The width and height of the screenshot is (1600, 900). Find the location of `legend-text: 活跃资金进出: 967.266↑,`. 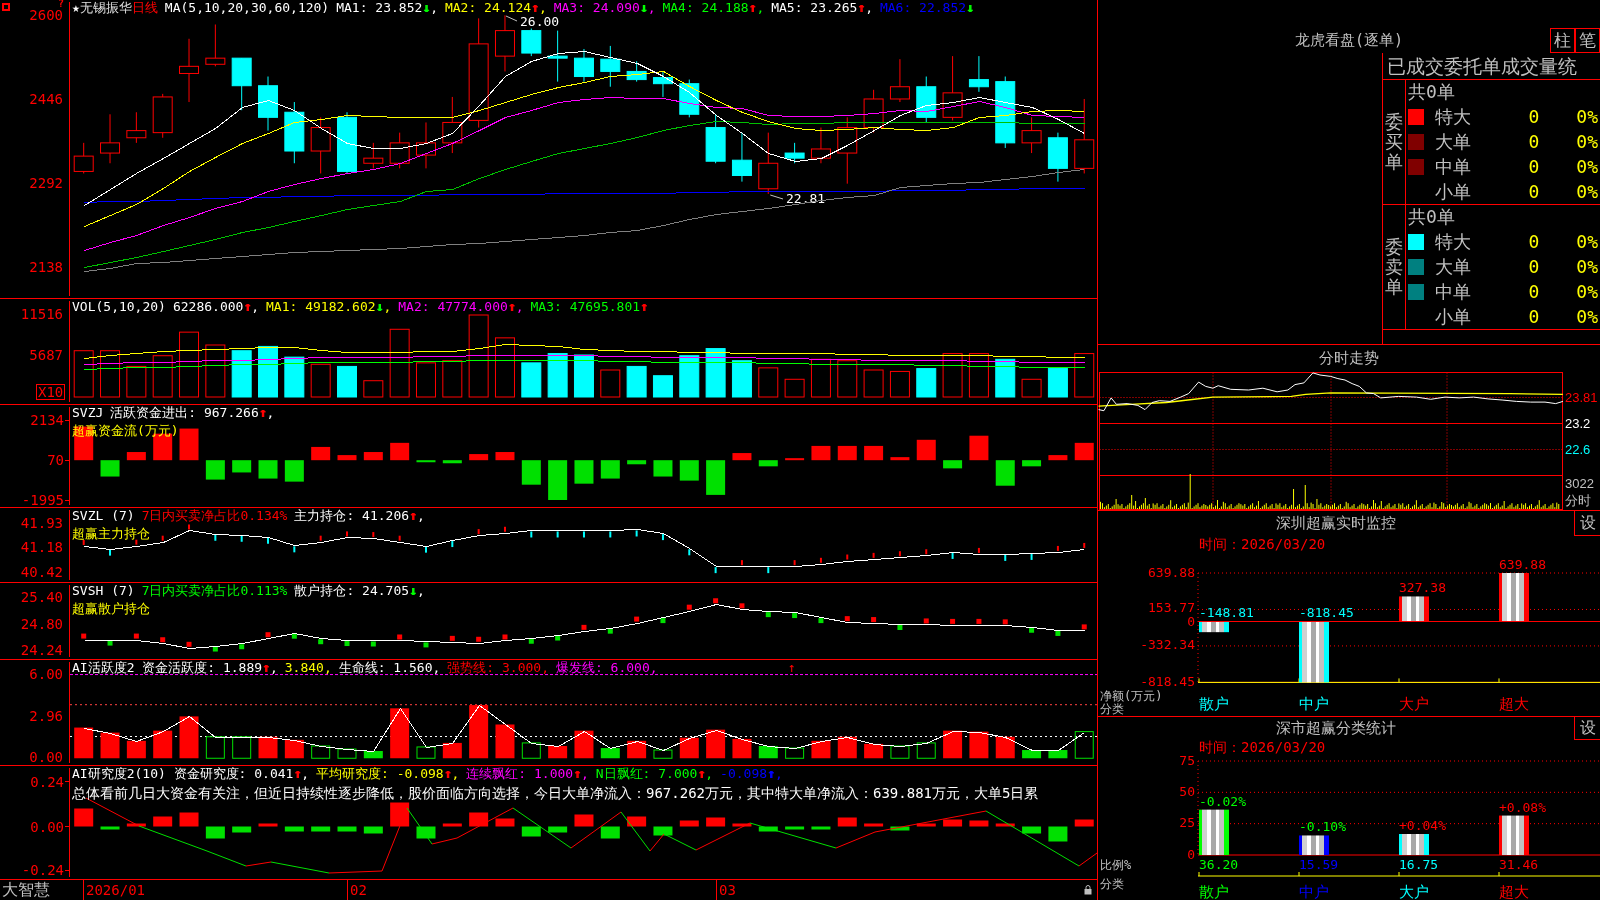

legend-text: 活跃资金进出: 967.266↑, is located at coordinates (192, 412).